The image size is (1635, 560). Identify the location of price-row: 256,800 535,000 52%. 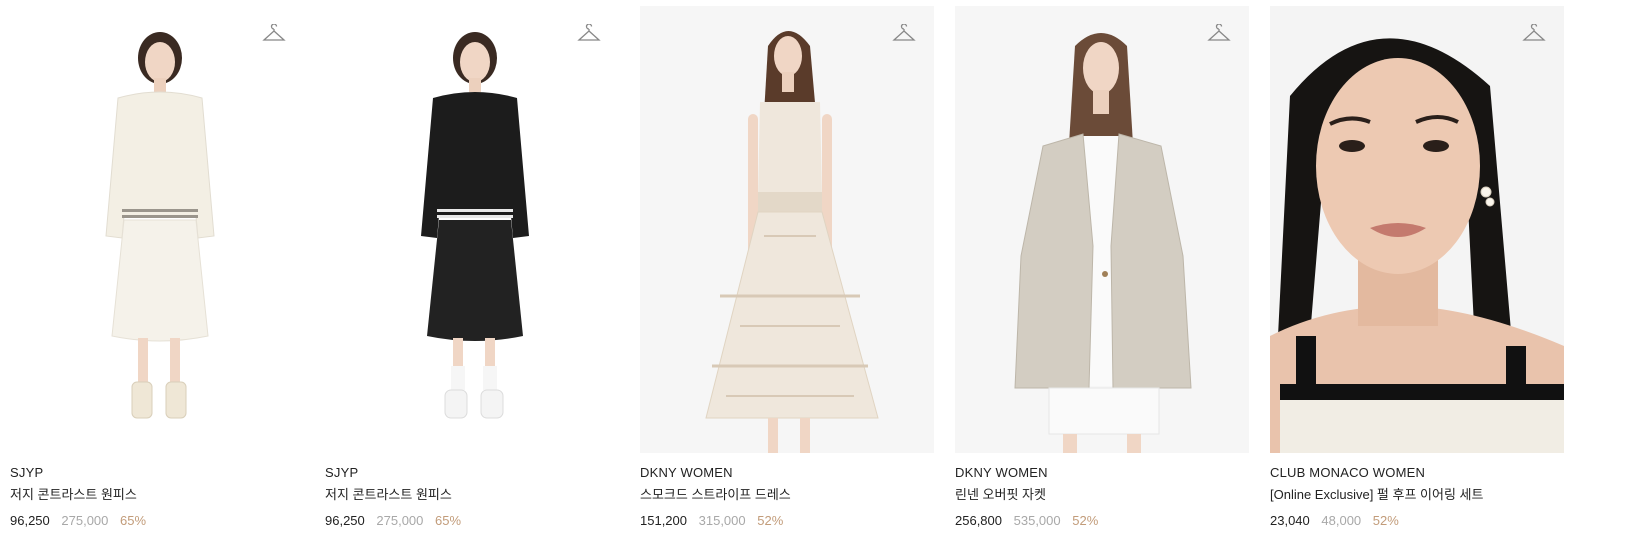
(1103, 521).